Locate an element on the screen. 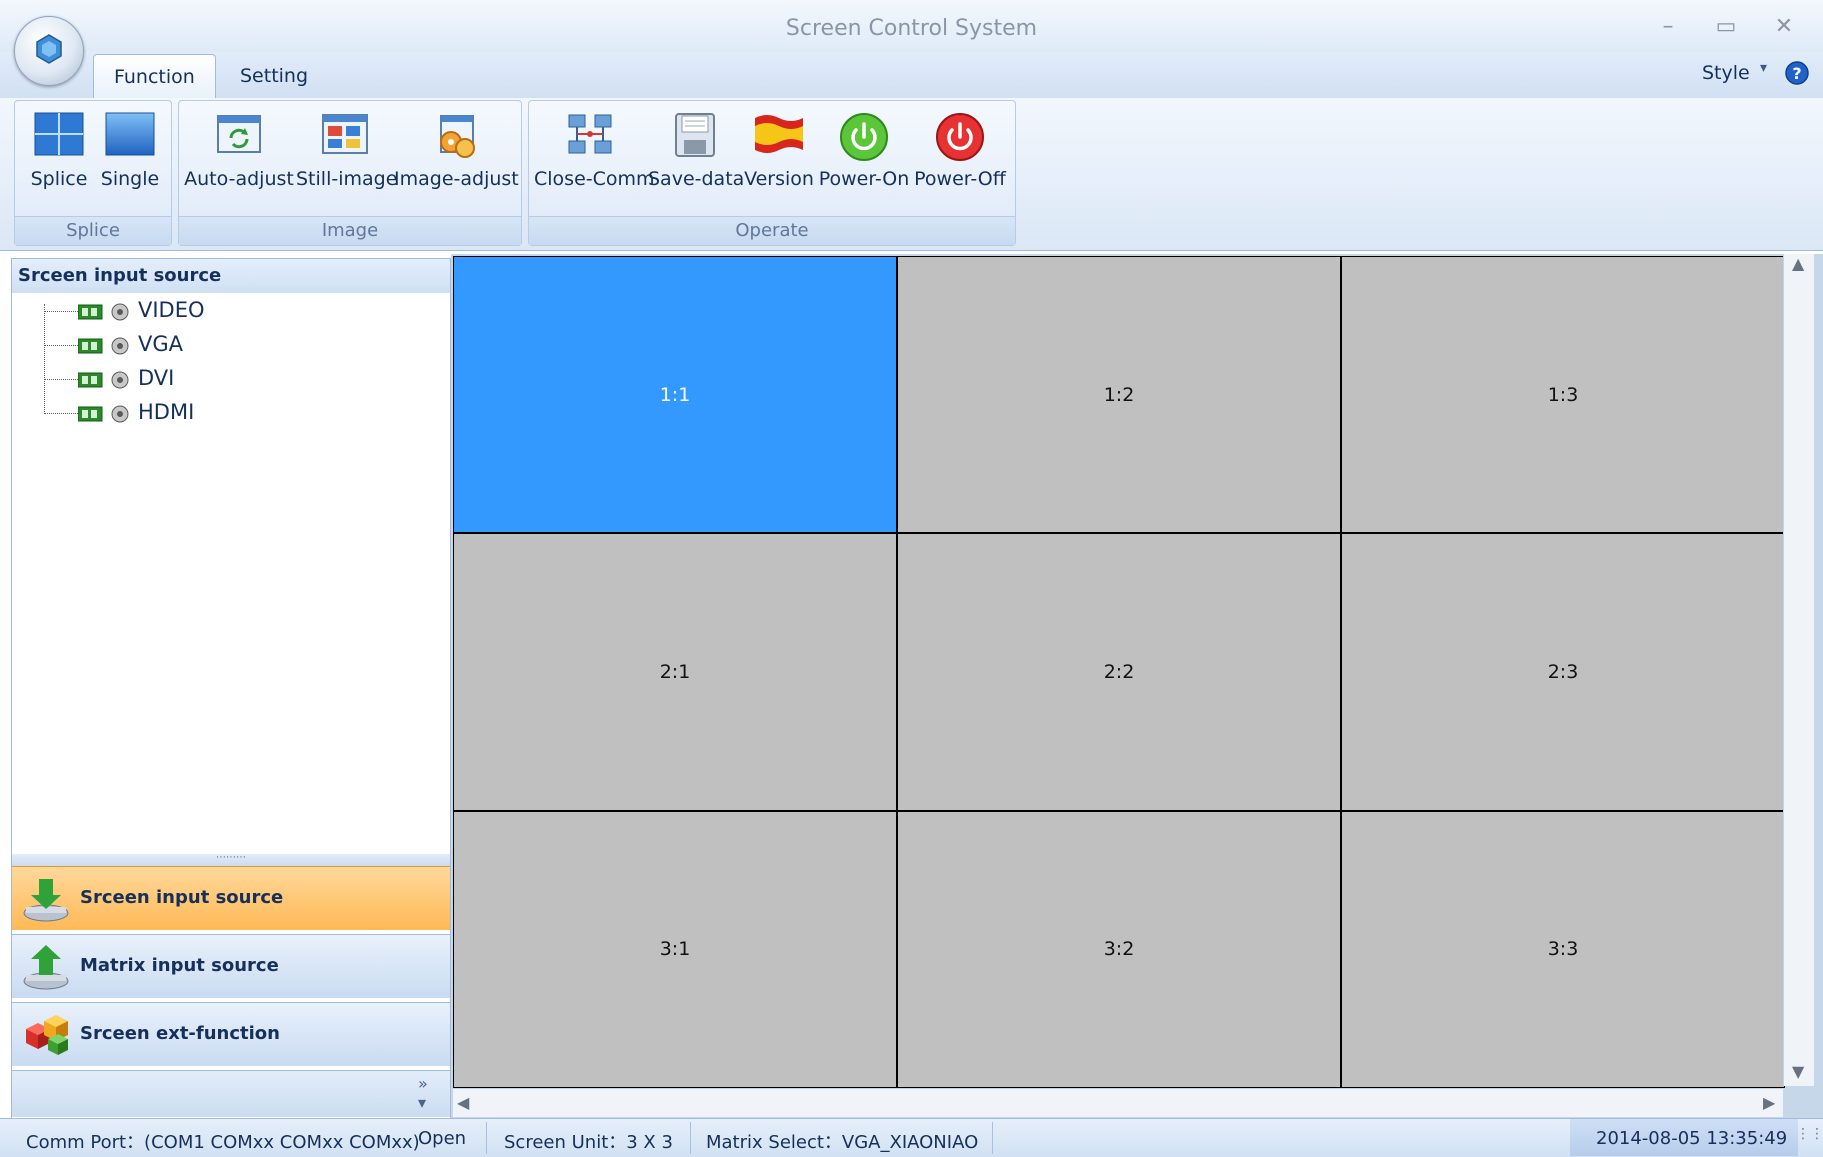 The width and height of the screenshot is (1823, 1157). still-image-icon is located at coordinates (345, 134).